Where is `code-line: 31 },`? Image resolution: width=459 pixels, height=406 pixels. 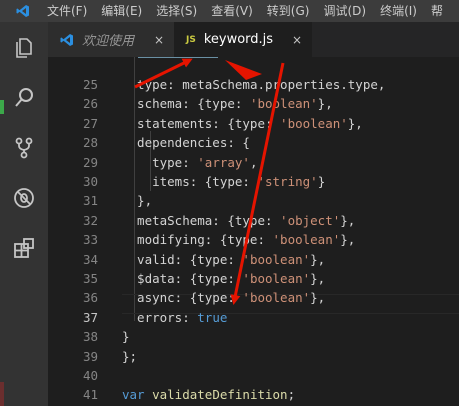
code-line: 31 }, is located at coordinates (253, 201).